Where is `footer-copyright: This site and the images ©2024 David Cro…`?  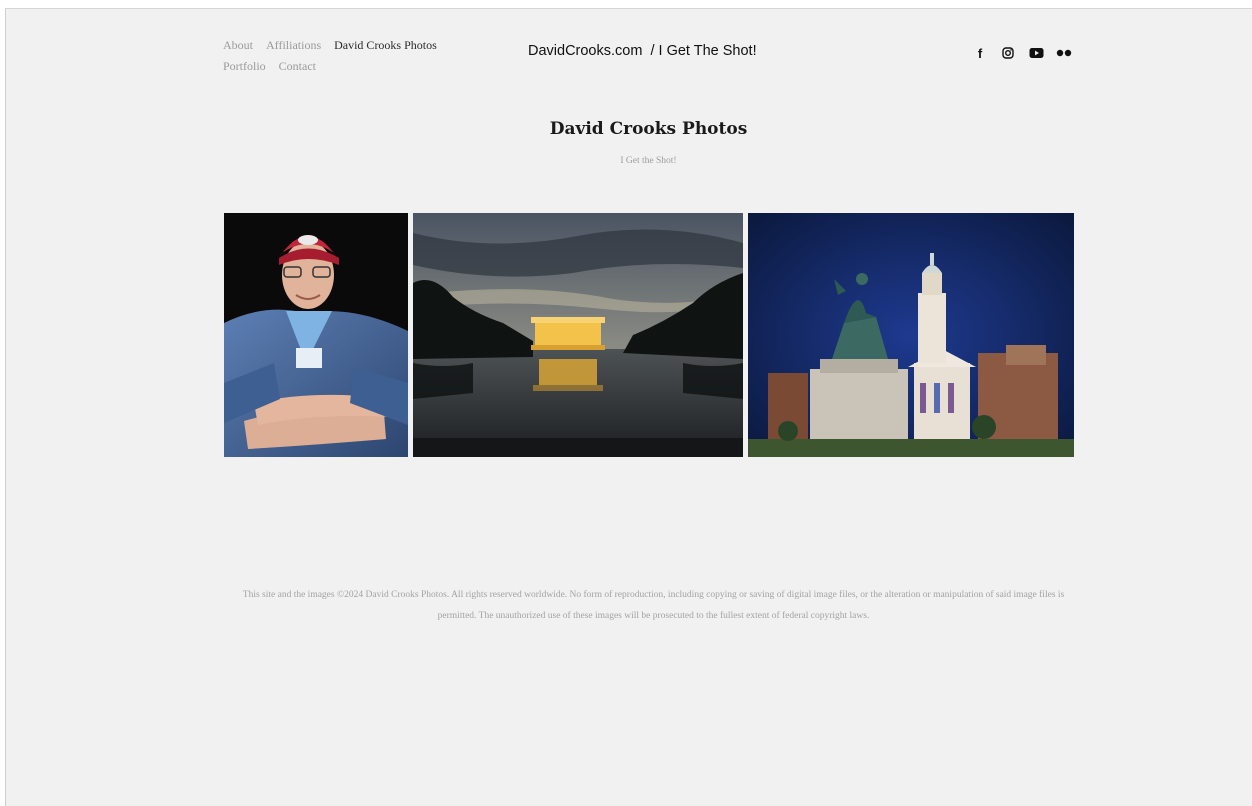
footer-copyright: This site and the images ©2024 David Cro… is located at coordinates (653, 605).